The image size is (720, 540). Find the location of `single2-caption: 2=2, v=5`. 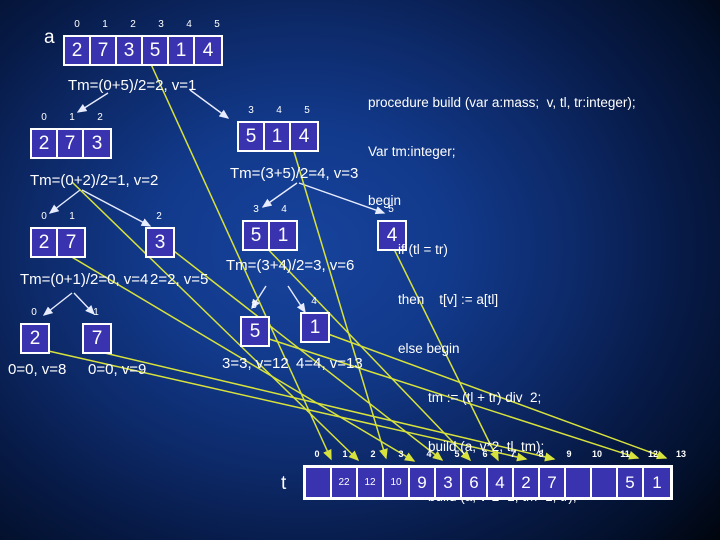

single2-caption: 2=2, v=5 is located at coordinates (179, 279).